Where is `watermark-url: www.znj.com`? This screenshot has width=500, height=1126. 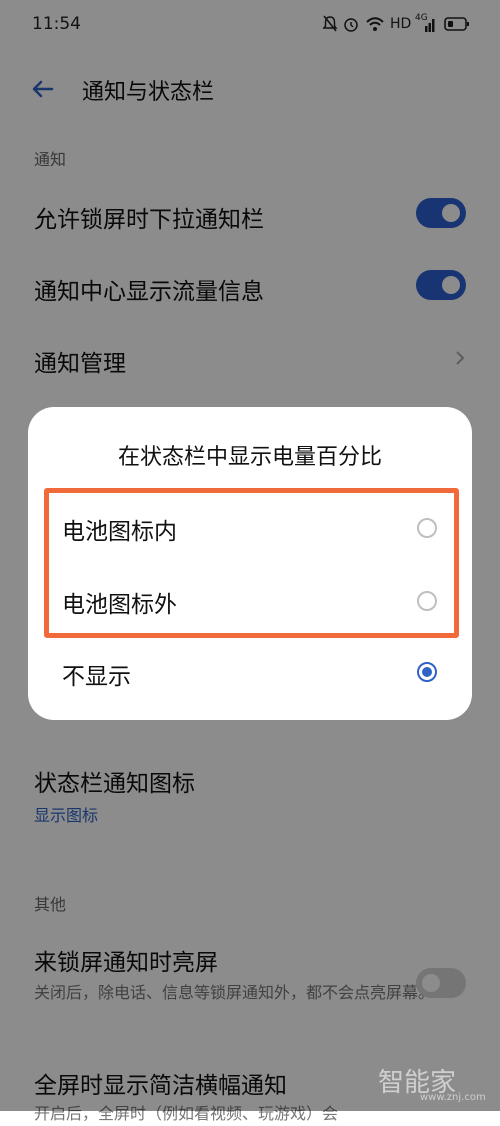 watermark-url: www.znj.com is located at coordinates (453, 1097).